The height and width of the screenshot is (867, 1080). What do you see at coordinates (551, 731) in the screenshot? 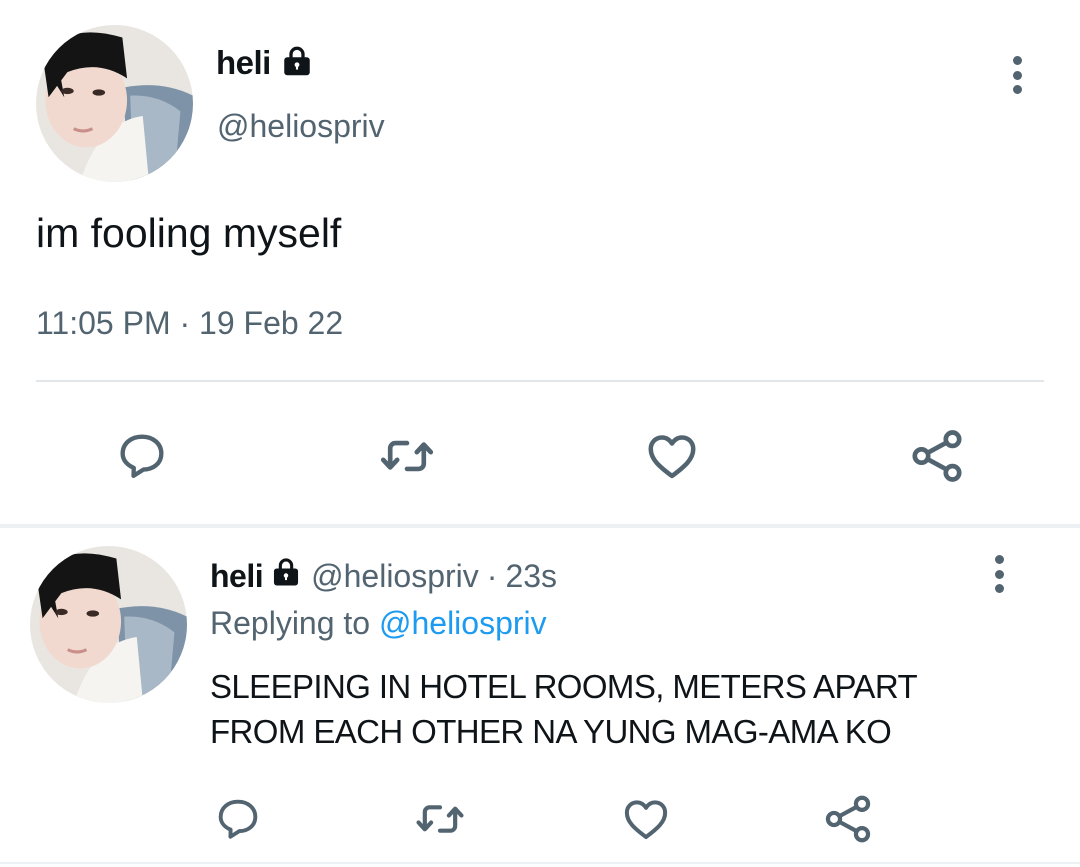
I see `reply-text-line-2: FROM EACH OTHER NA YUNG MAG-AMA KO` at bounding box center [551, 731].